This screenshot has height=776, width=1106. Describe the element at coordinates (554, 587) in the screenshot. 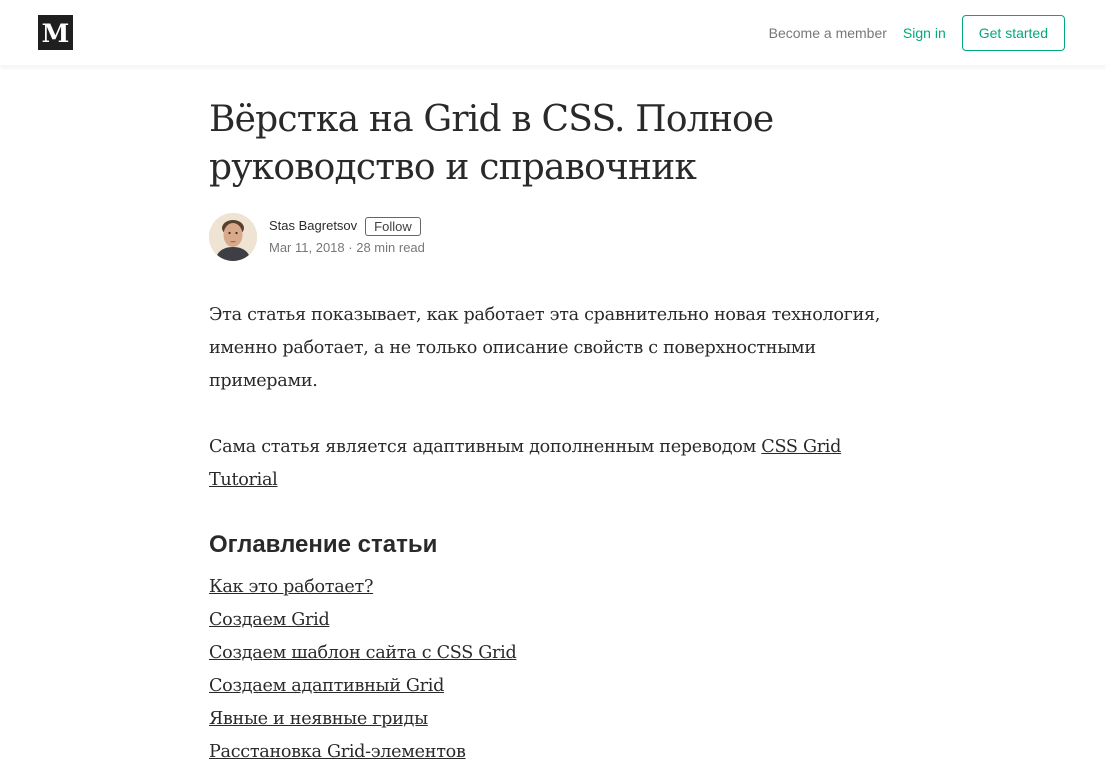

I see `toc-item: Как это работает?` at that location.